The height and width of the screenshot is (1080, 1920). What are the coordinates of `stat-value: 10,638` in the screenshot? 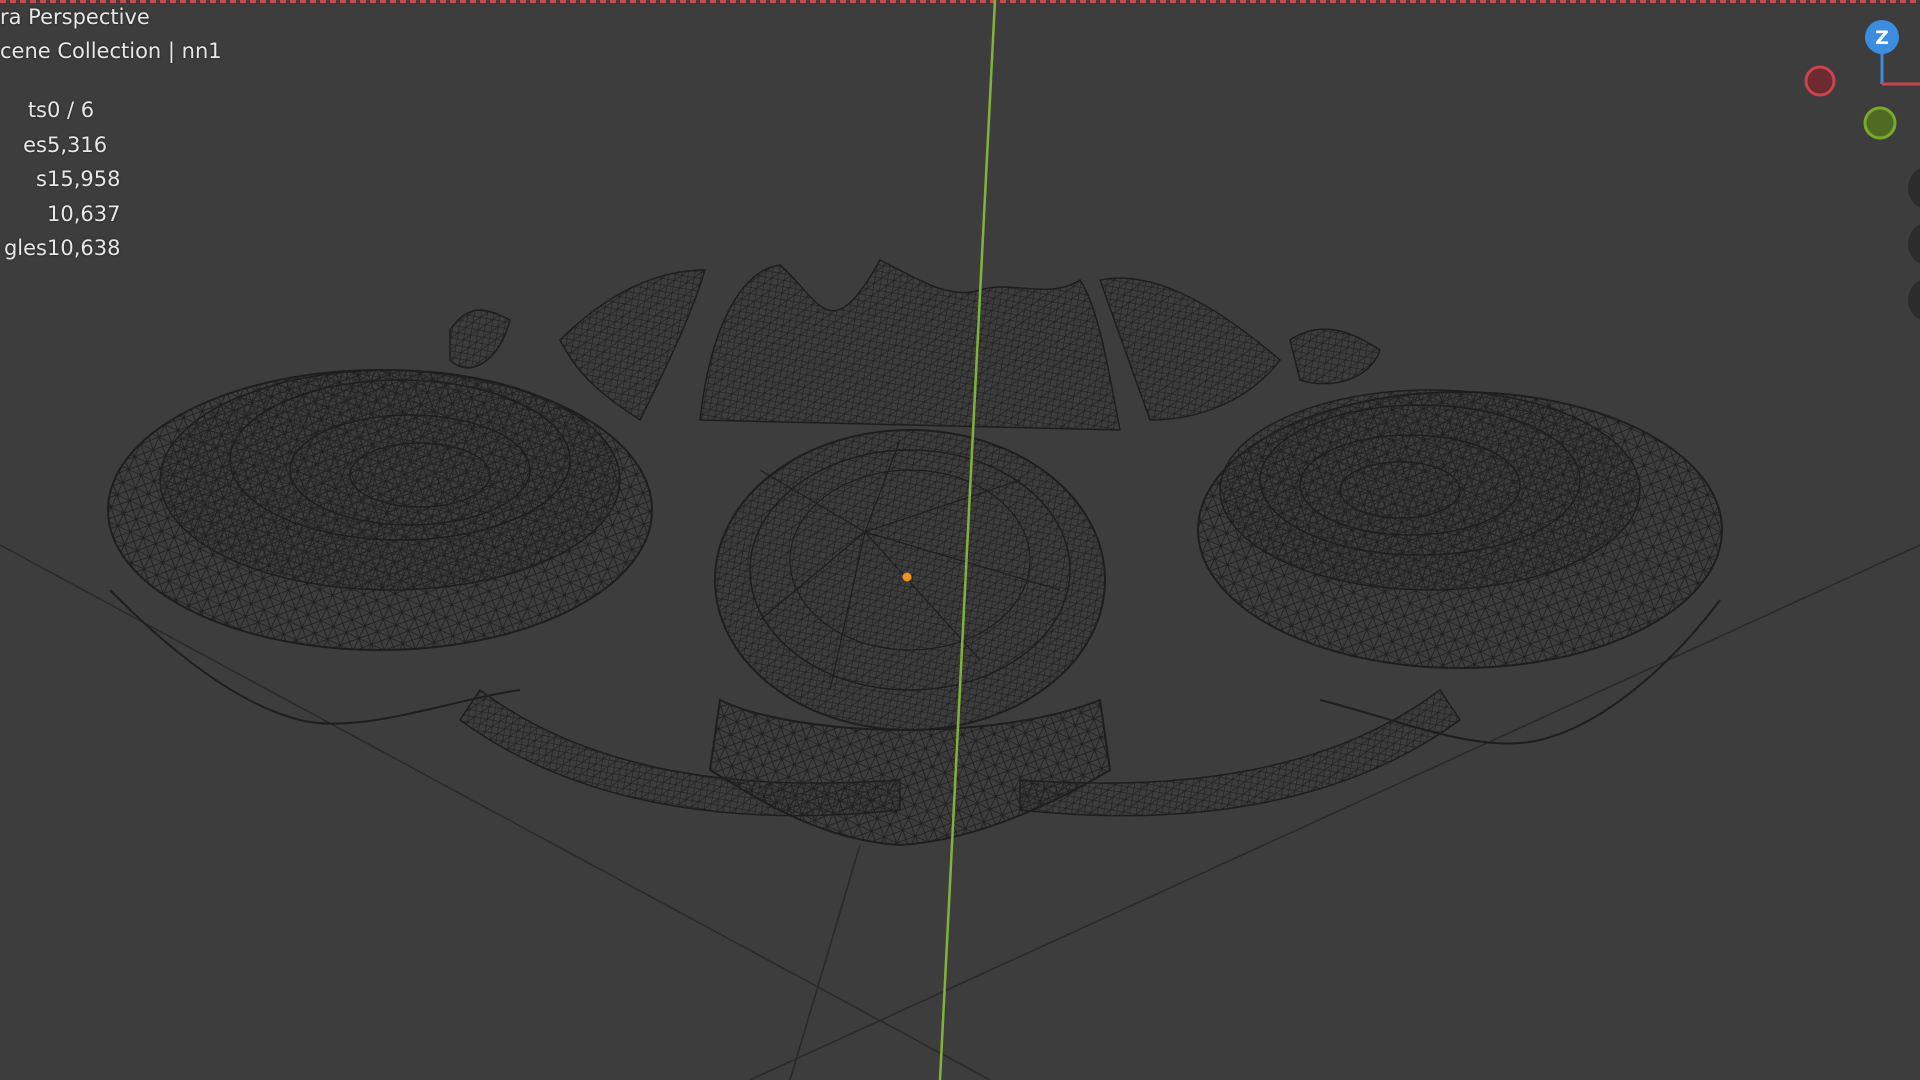 It's located at (84, 248).